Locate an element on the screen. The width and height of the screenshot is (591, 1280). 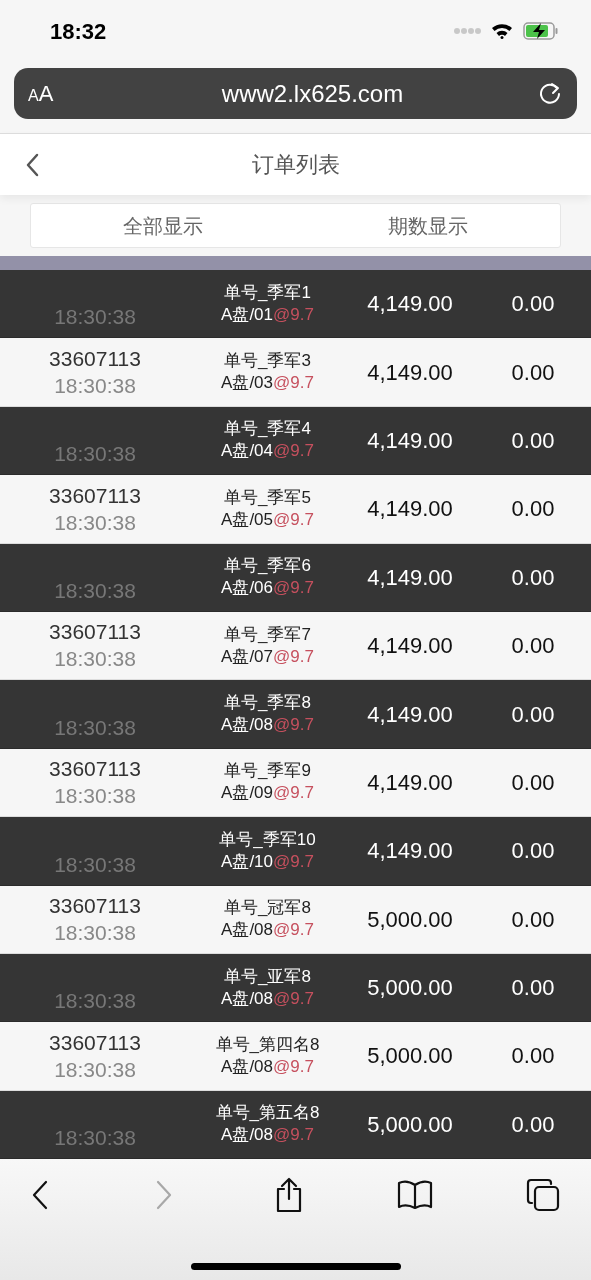
order-row: 18:30:38 单号_季军6 A盘/06@9.7 4,149.00 0.00 is located at coordinates (295, 577).